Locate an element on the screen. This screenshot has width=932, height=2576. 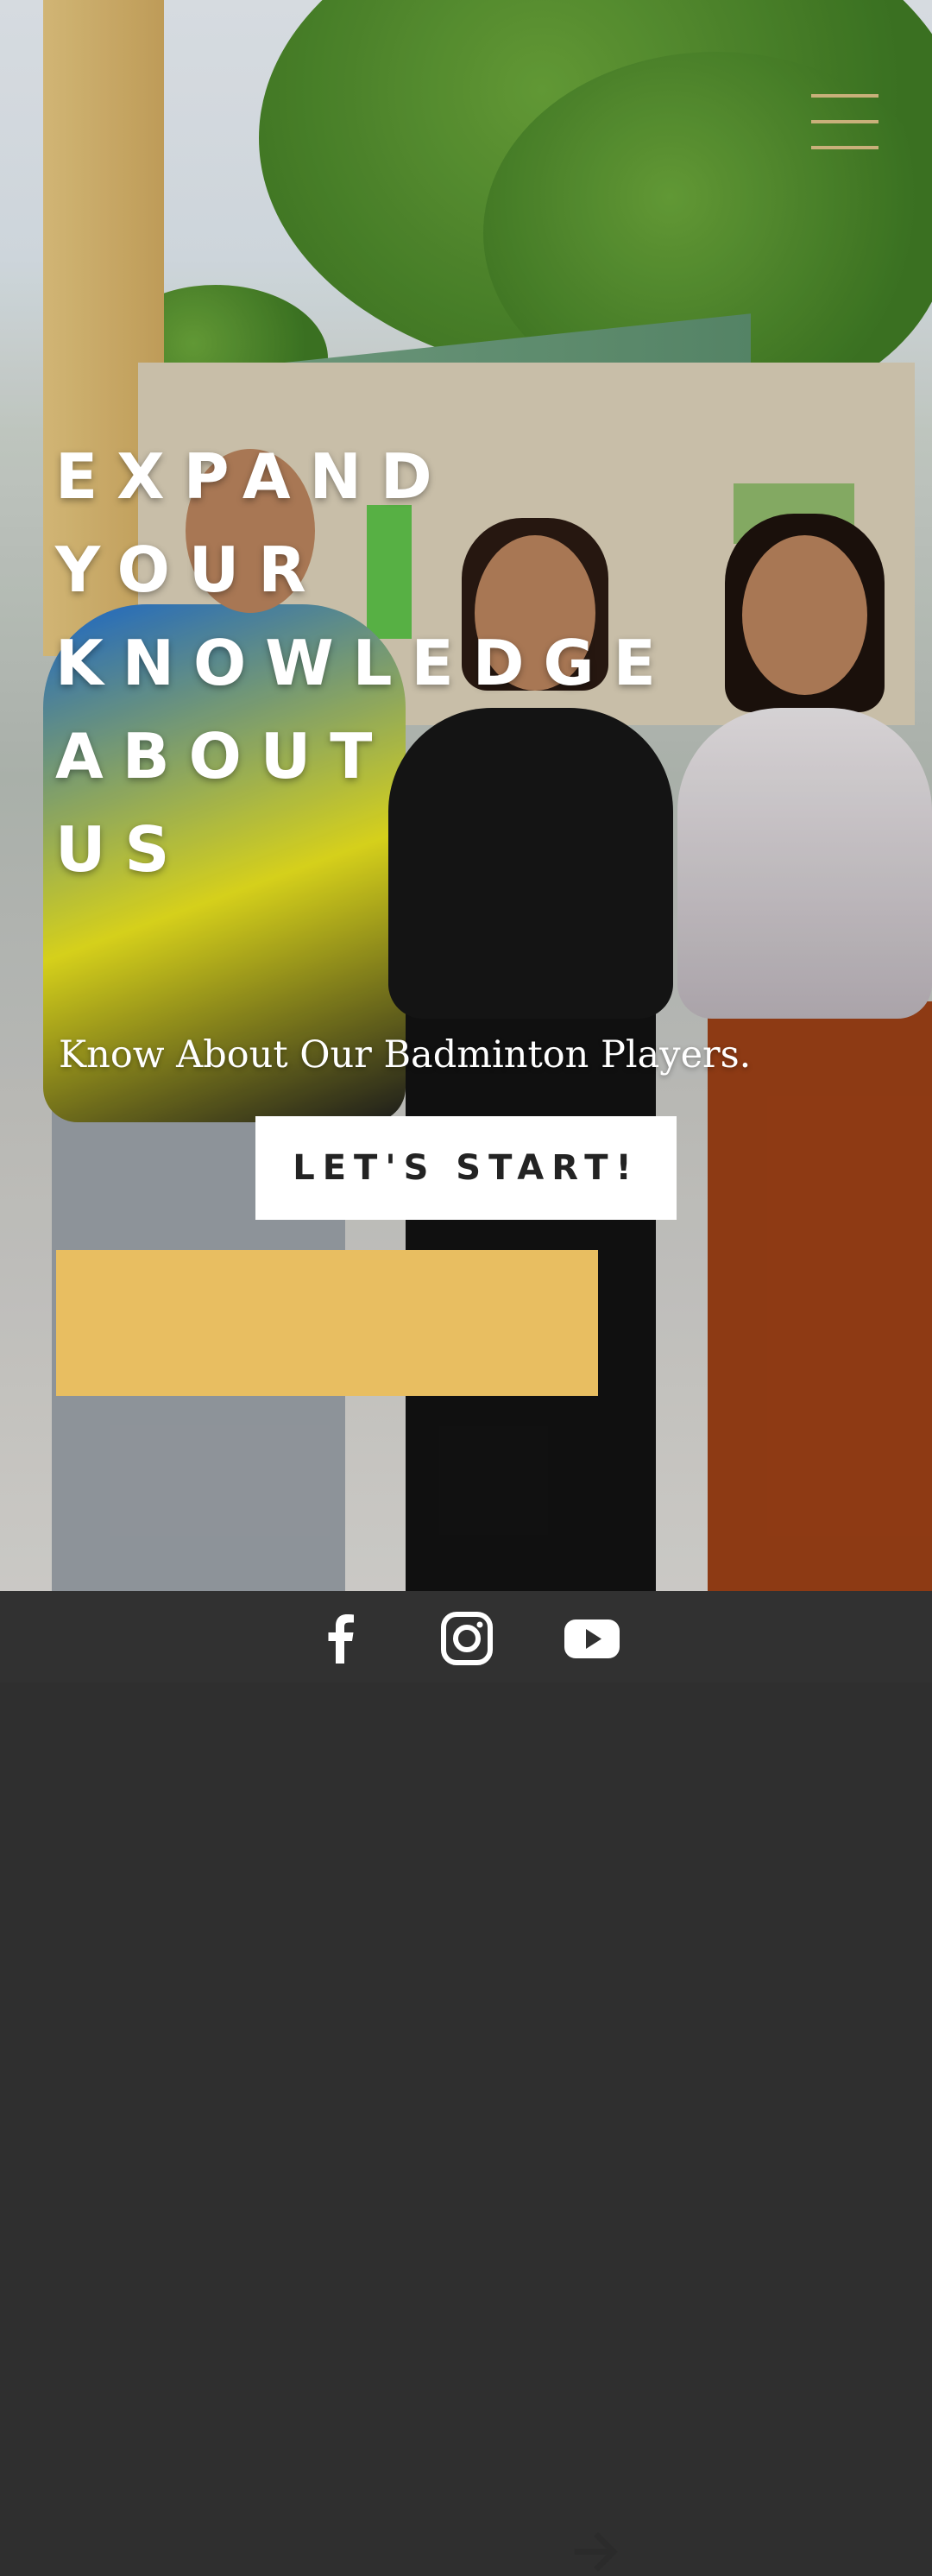
facebook-icon is located at coordinates (340, 1638).